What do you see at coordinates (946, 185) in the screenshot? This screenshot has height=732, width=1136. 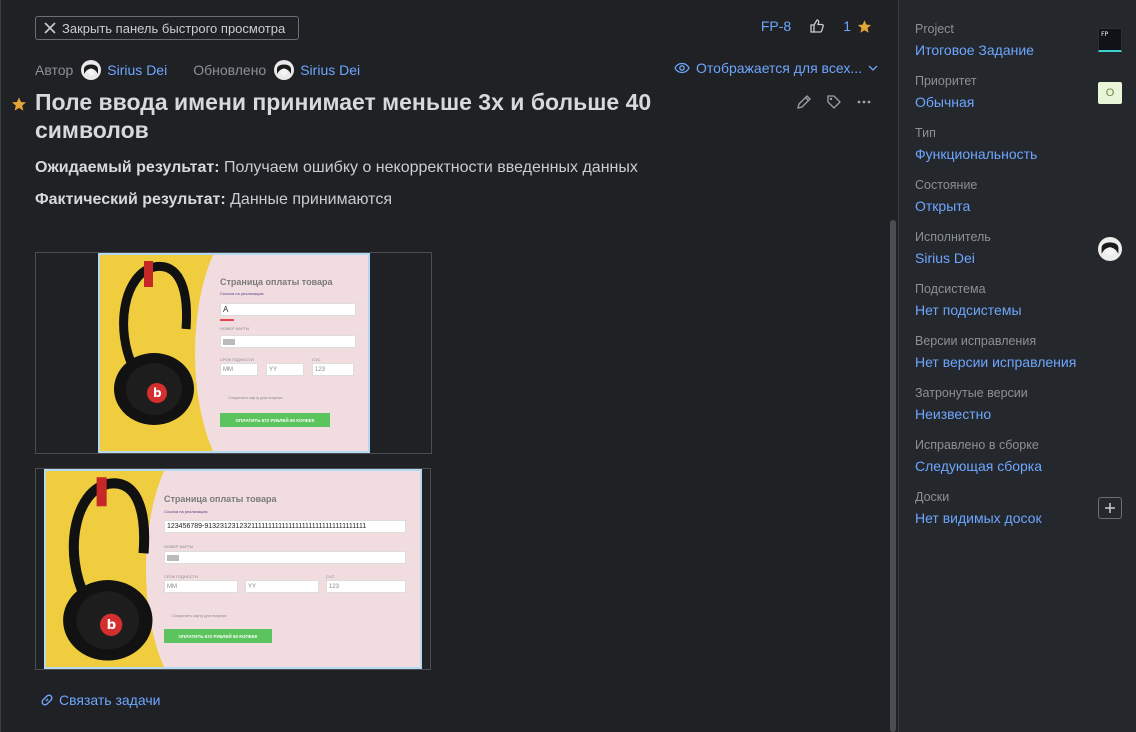 I see `state-label: Состояние` at bounding box center [946, 185].